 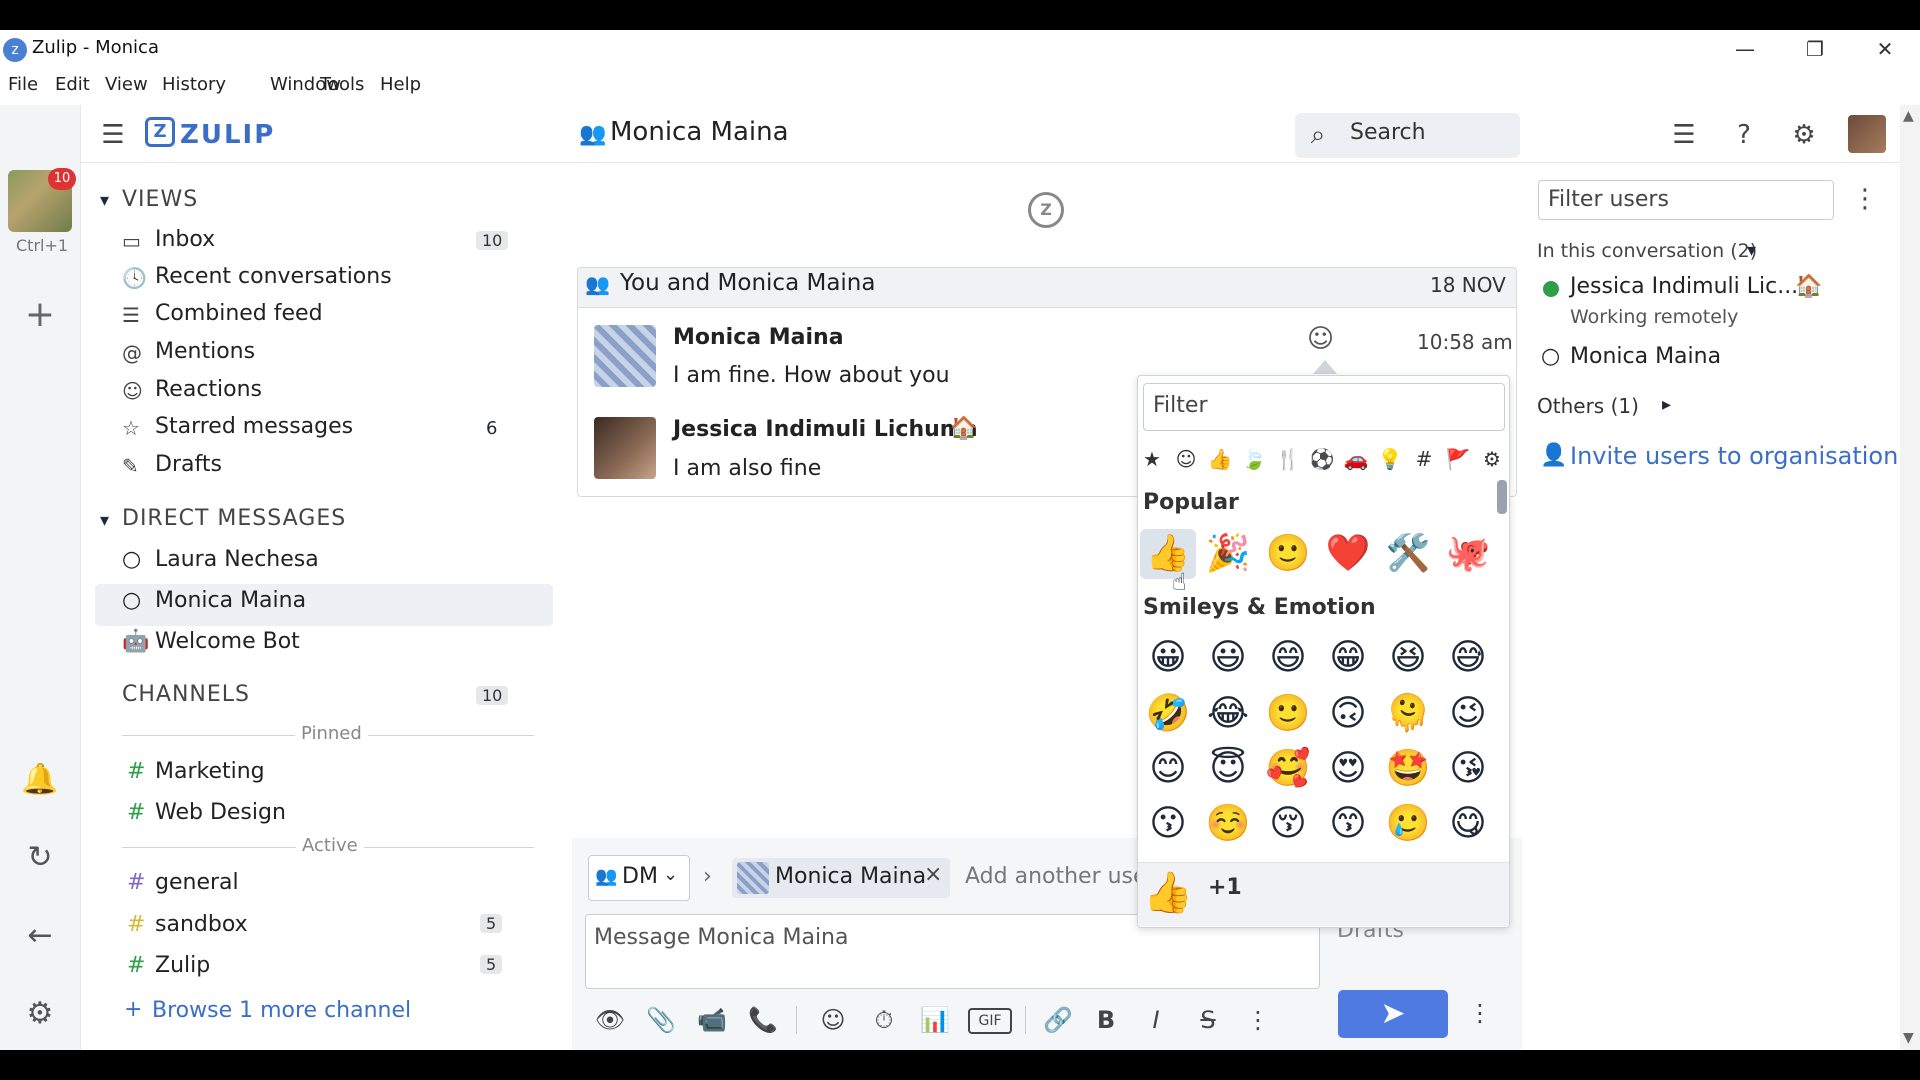 I want to click on category-travel-icon: 🚗, so click(x=1356, y=459).